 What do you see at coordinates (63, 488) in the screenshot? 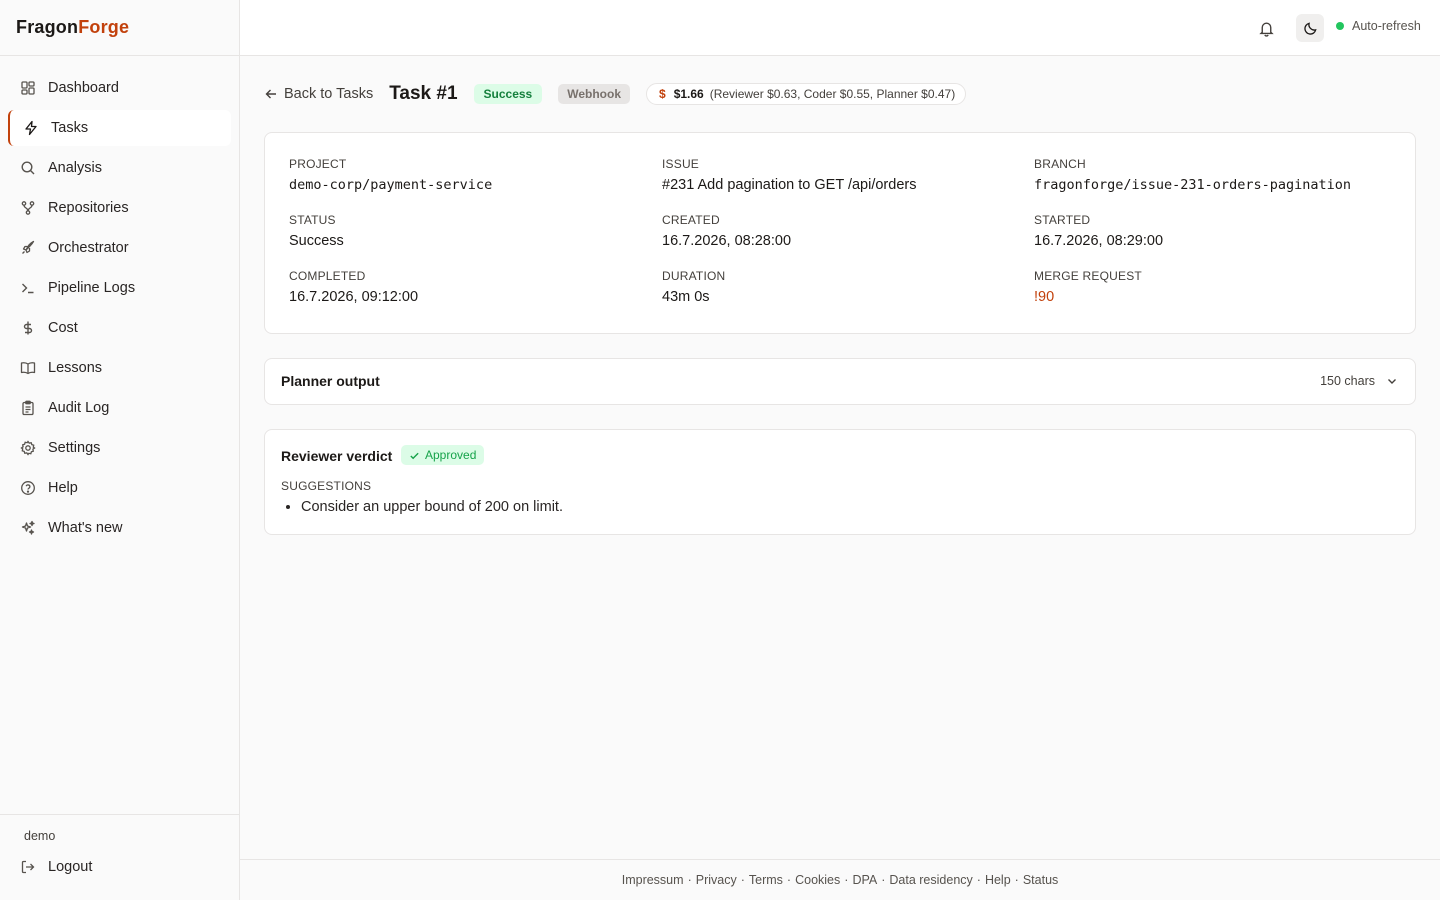
I see `sidebar-item-label: Help` at bounding box center [63, 488].